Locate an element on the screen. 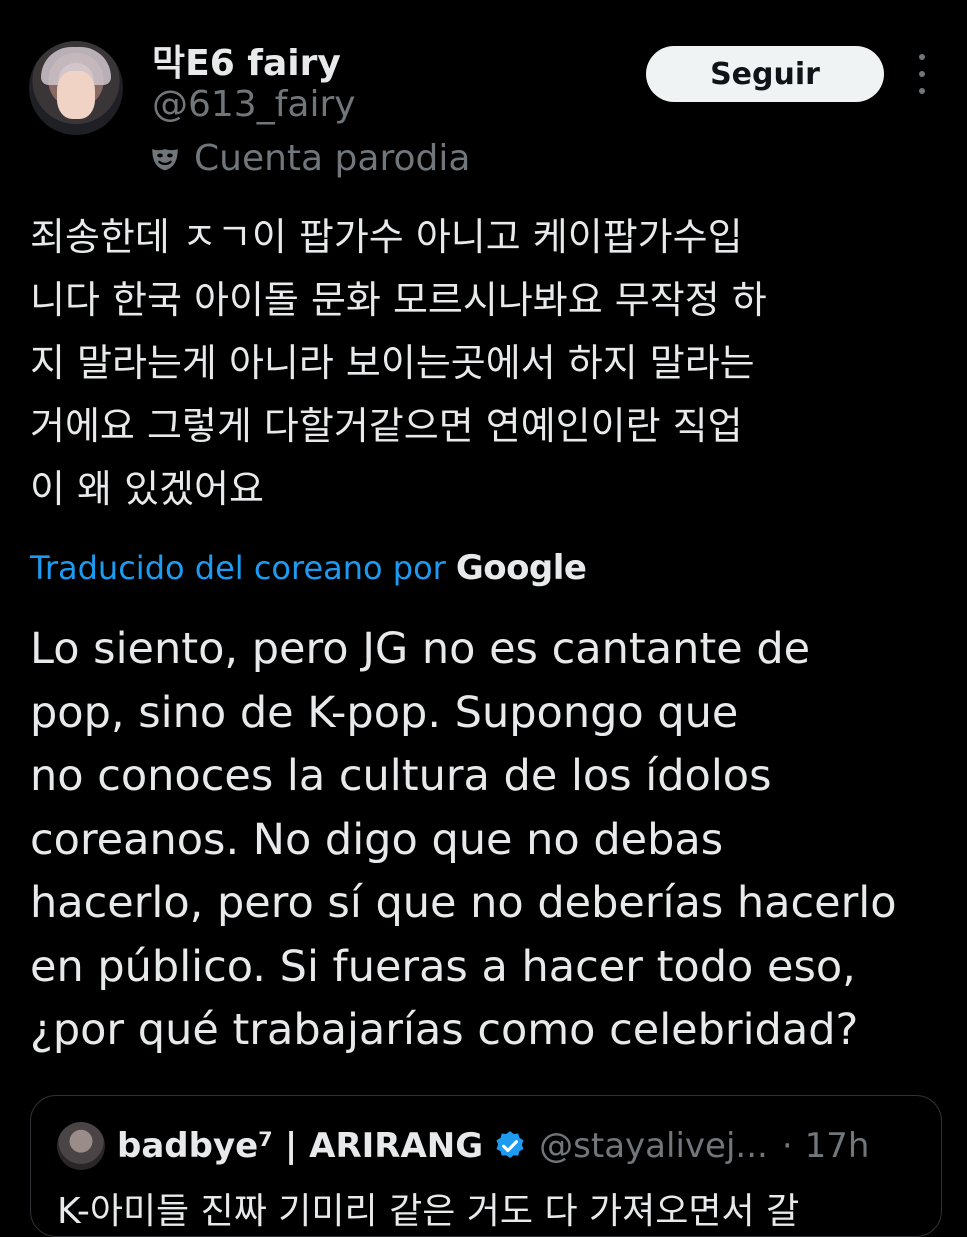  display-name: 막E6 fairy is located at coordinates (246, 60).